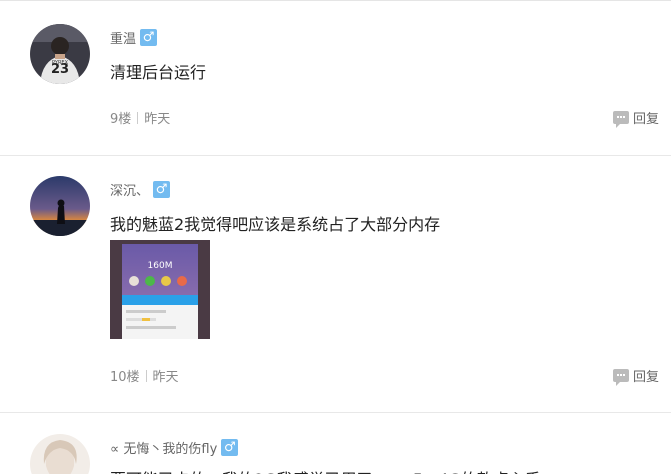 The height and width of the screenshot is (474, 671). I want to click on avatar, so click(60, 454).